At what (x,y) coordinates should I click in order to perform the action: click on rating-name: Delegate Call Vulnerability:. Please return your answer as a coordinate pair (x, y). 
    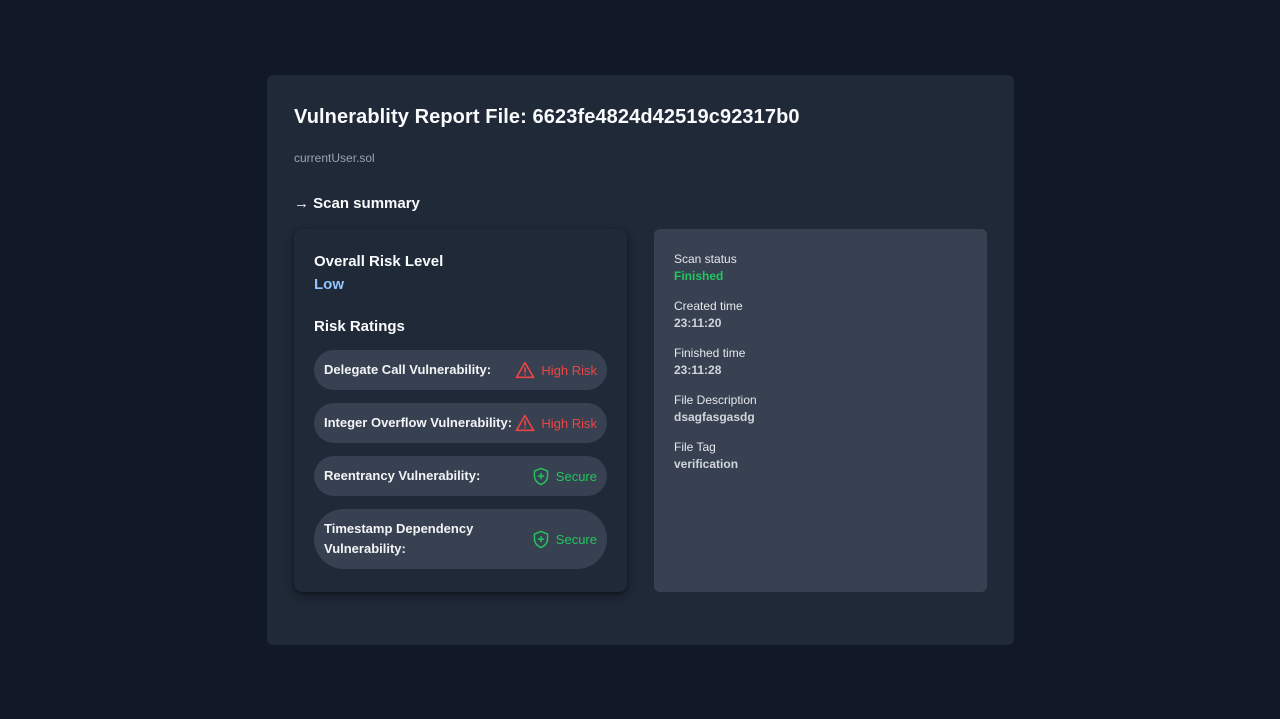
    Looking at the image, I should click on (408, 369).